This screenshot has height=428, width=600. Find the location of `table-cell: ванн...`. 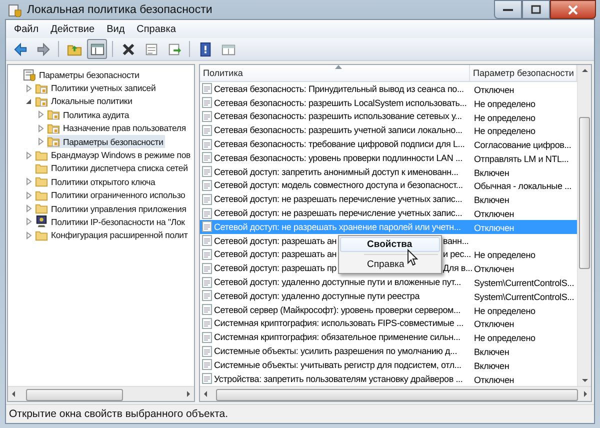

table-cell: ванн... is located at coordinates (456, 241).